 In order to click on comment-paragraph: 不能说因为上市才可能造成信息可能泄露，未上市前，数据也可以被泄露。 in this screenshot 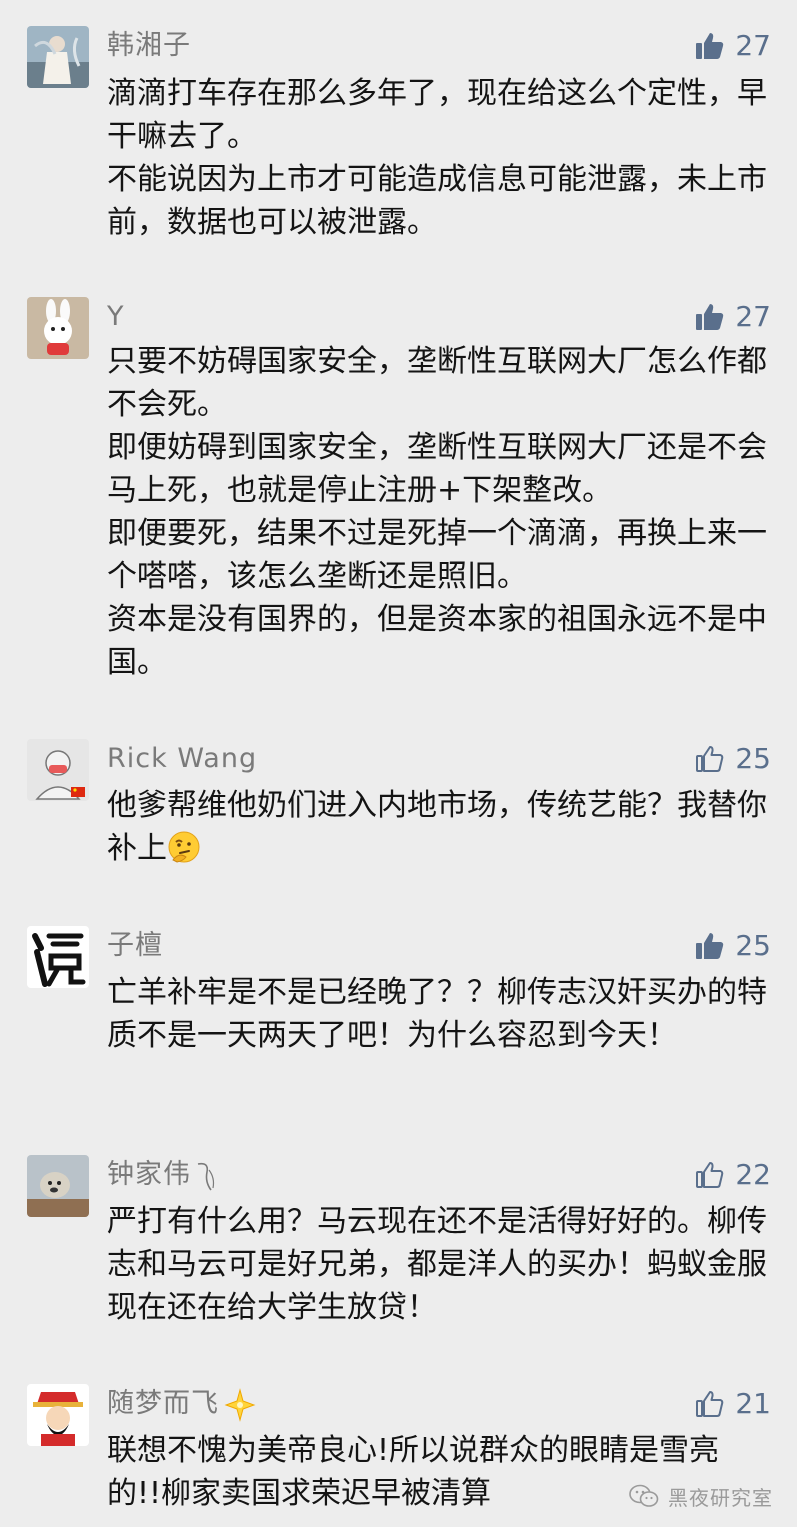, I will do `click(437, 201)`.